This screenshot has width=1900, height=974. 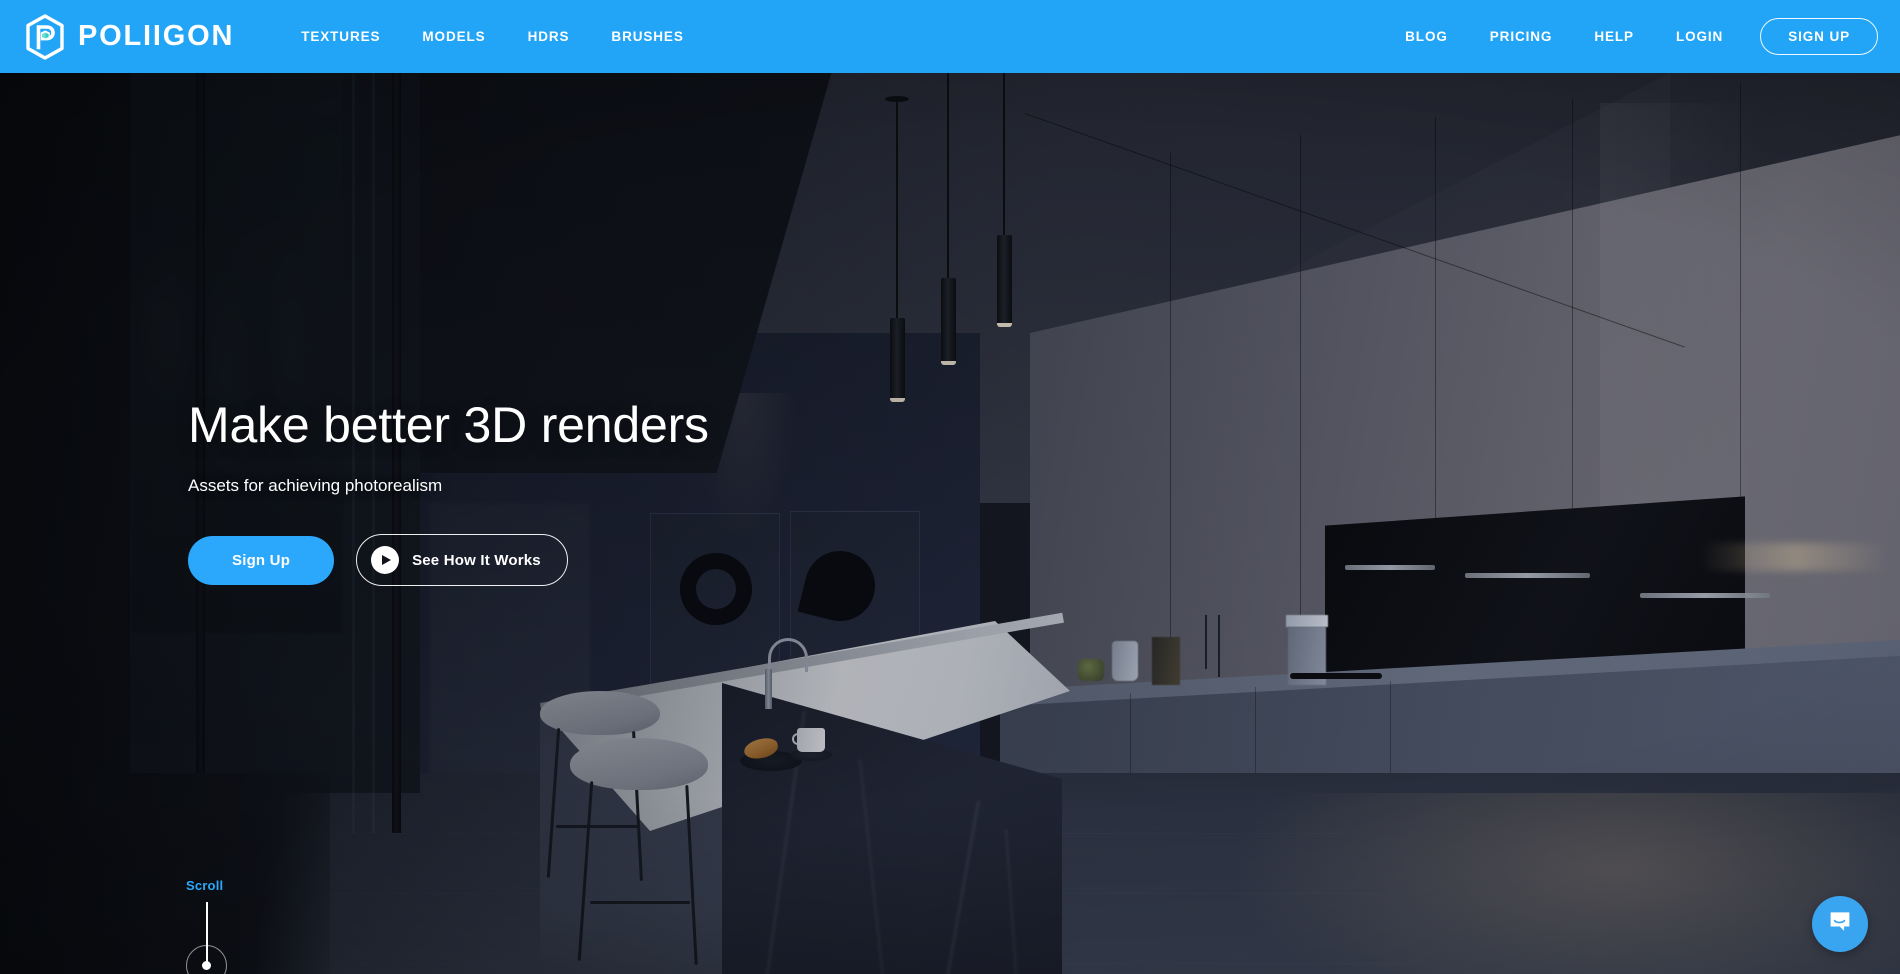 I want to click on primary-navigation: TEXTURES MODELS HDRS BRUSHES, so click(x=492, y=36).